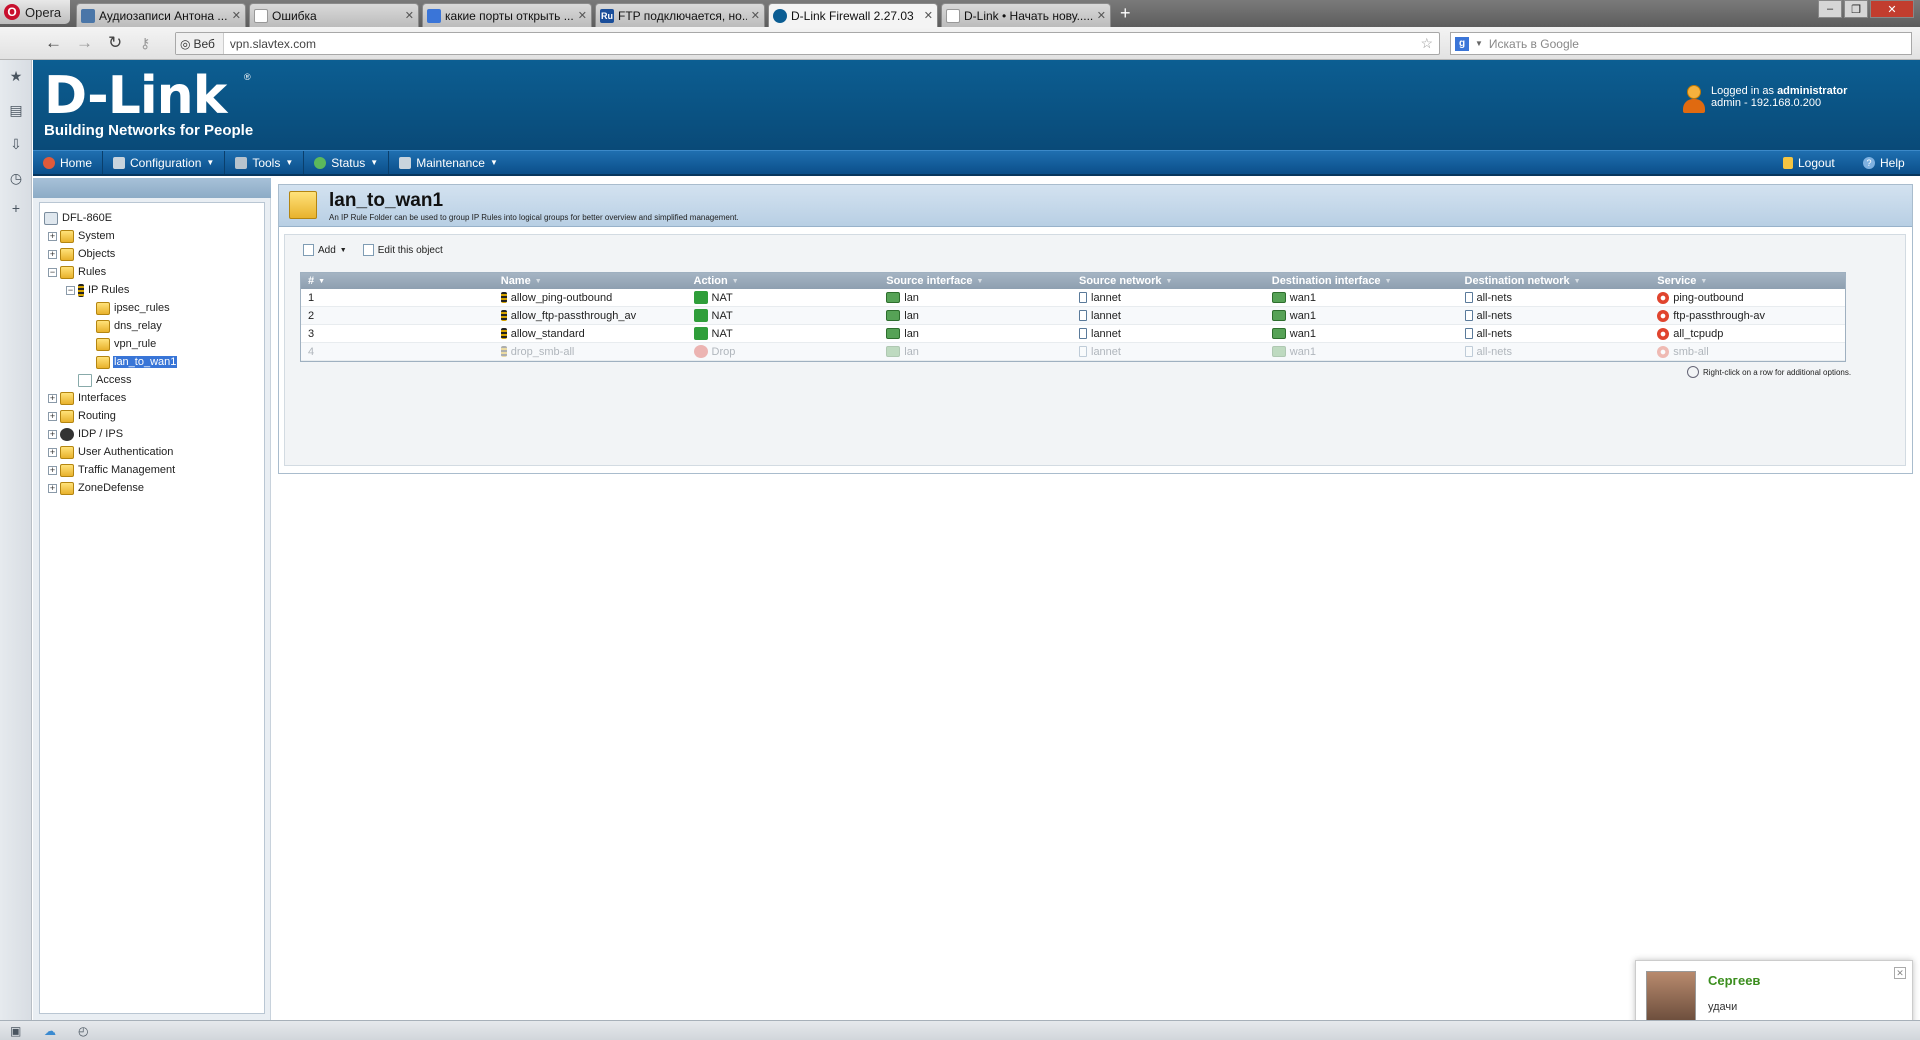  I want to click on edit-object-button: Edit this object, so click(402, 250).